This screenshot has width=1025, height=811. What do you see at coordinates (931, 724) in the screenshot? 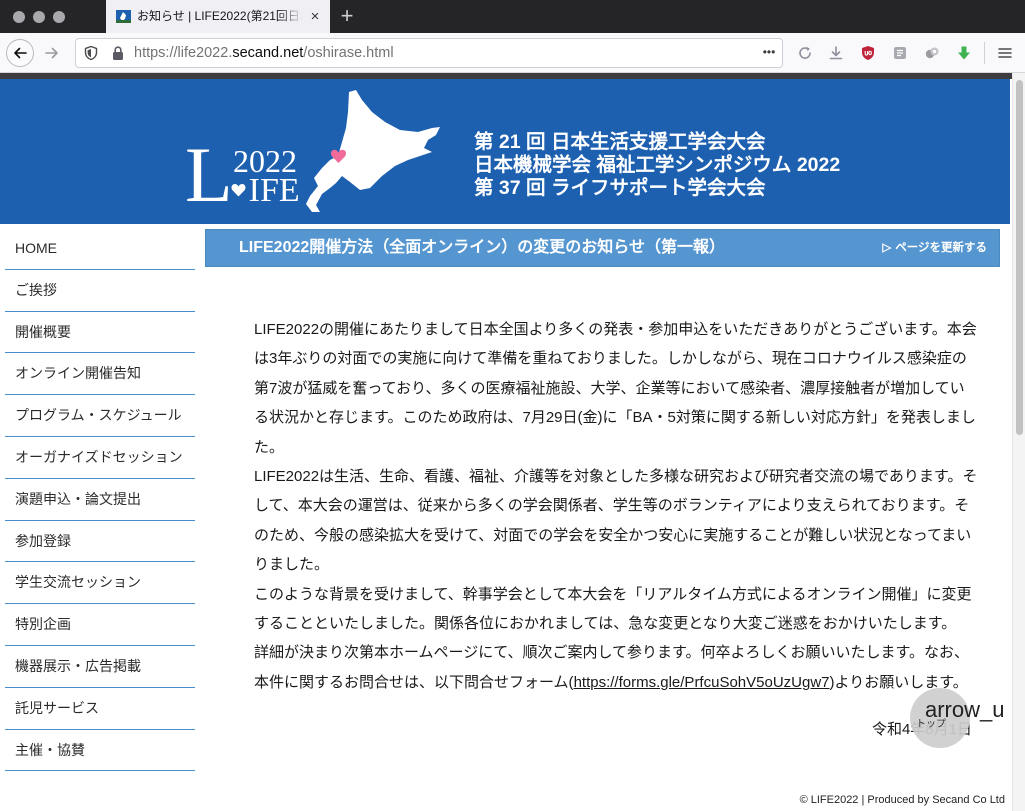
I see `back-to-top-label: トップ` at bounding box center [931, 724].